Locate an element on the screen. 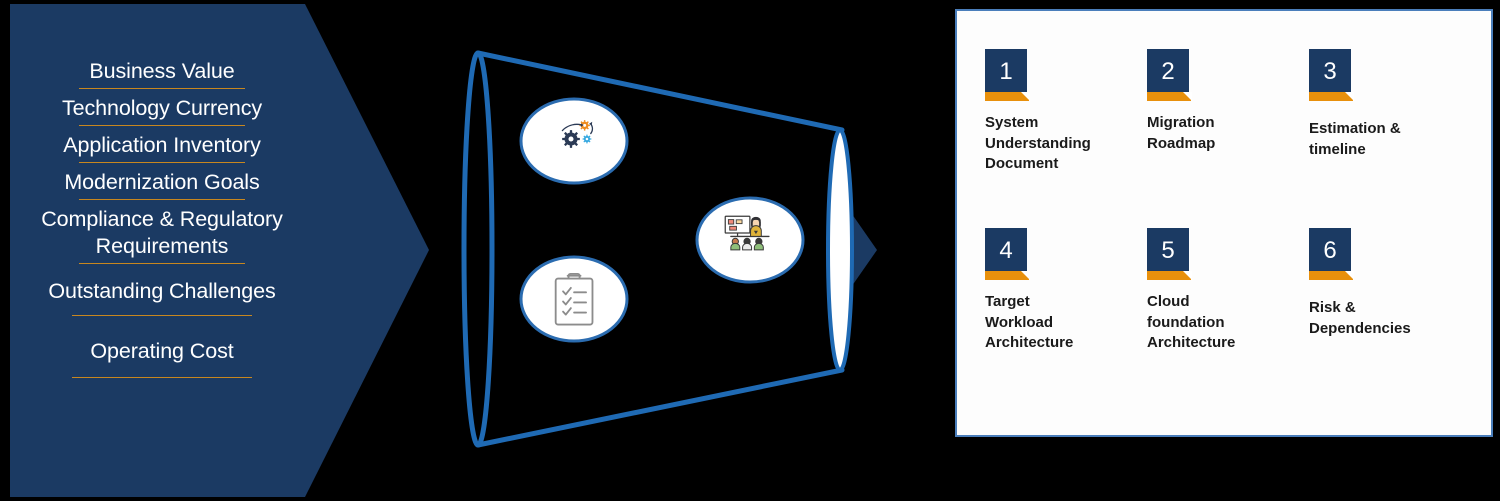  deliverable-badge: 6 is located at coordinates (1331, 254).